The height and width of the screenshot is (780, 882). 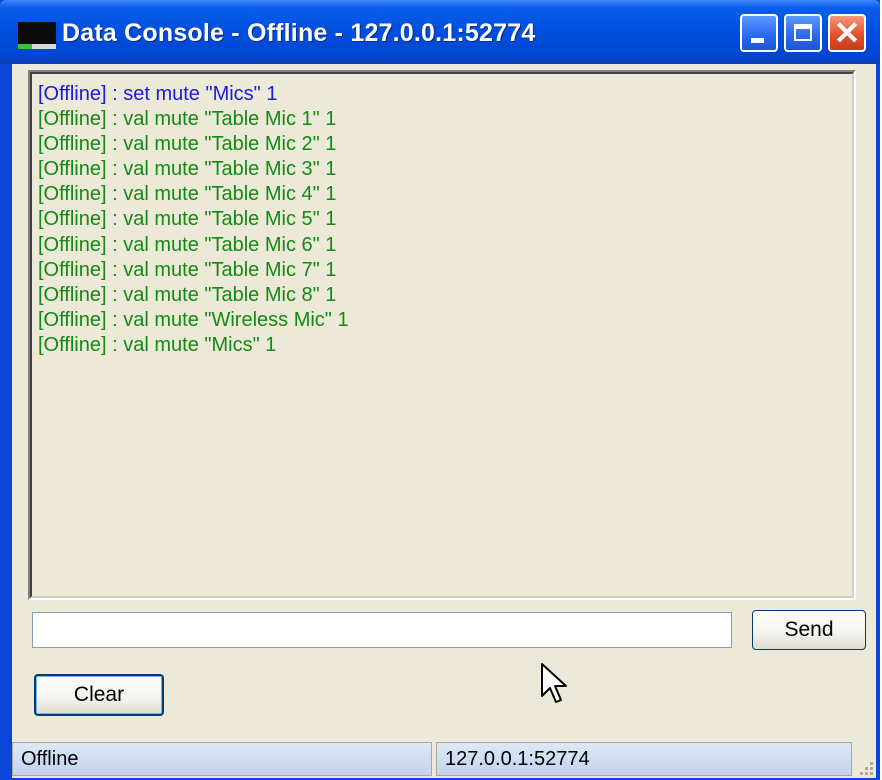 I want to click on window-title: Data Console - Offline - 127.0.0.1:52774, so click(x=299, y=33).